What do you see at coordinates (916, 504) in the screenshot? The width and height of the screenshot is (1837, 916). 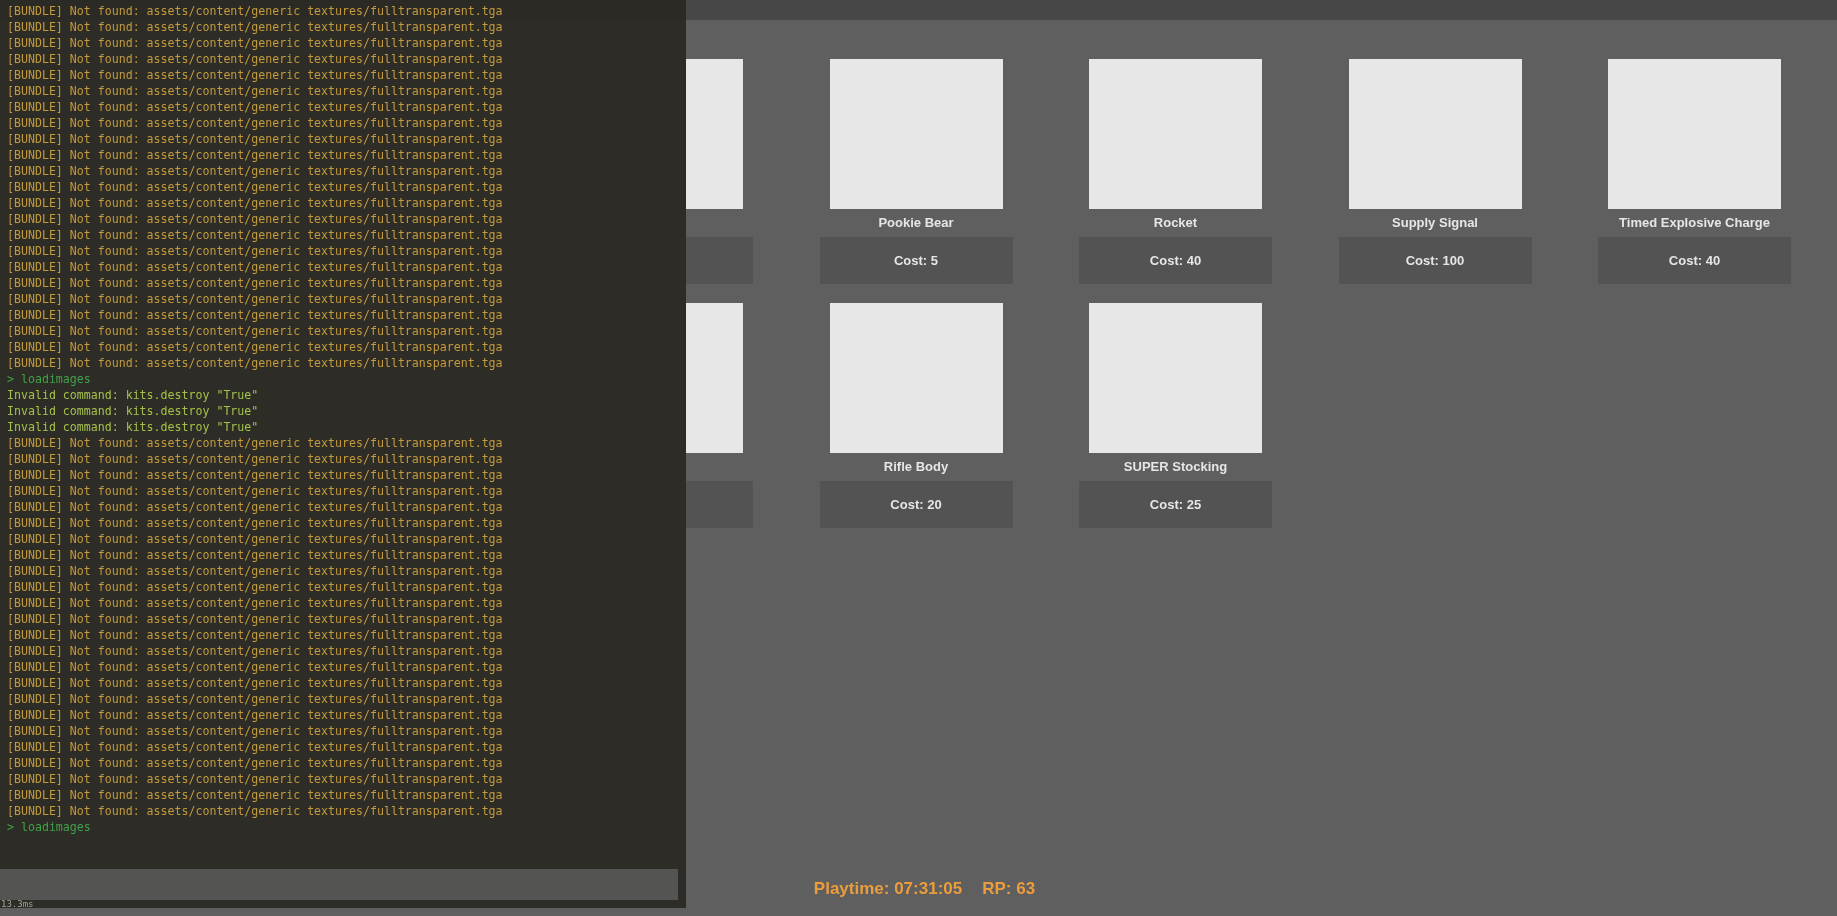 I see `cost-button: Cost: 20` at bounding box center [916, 504].